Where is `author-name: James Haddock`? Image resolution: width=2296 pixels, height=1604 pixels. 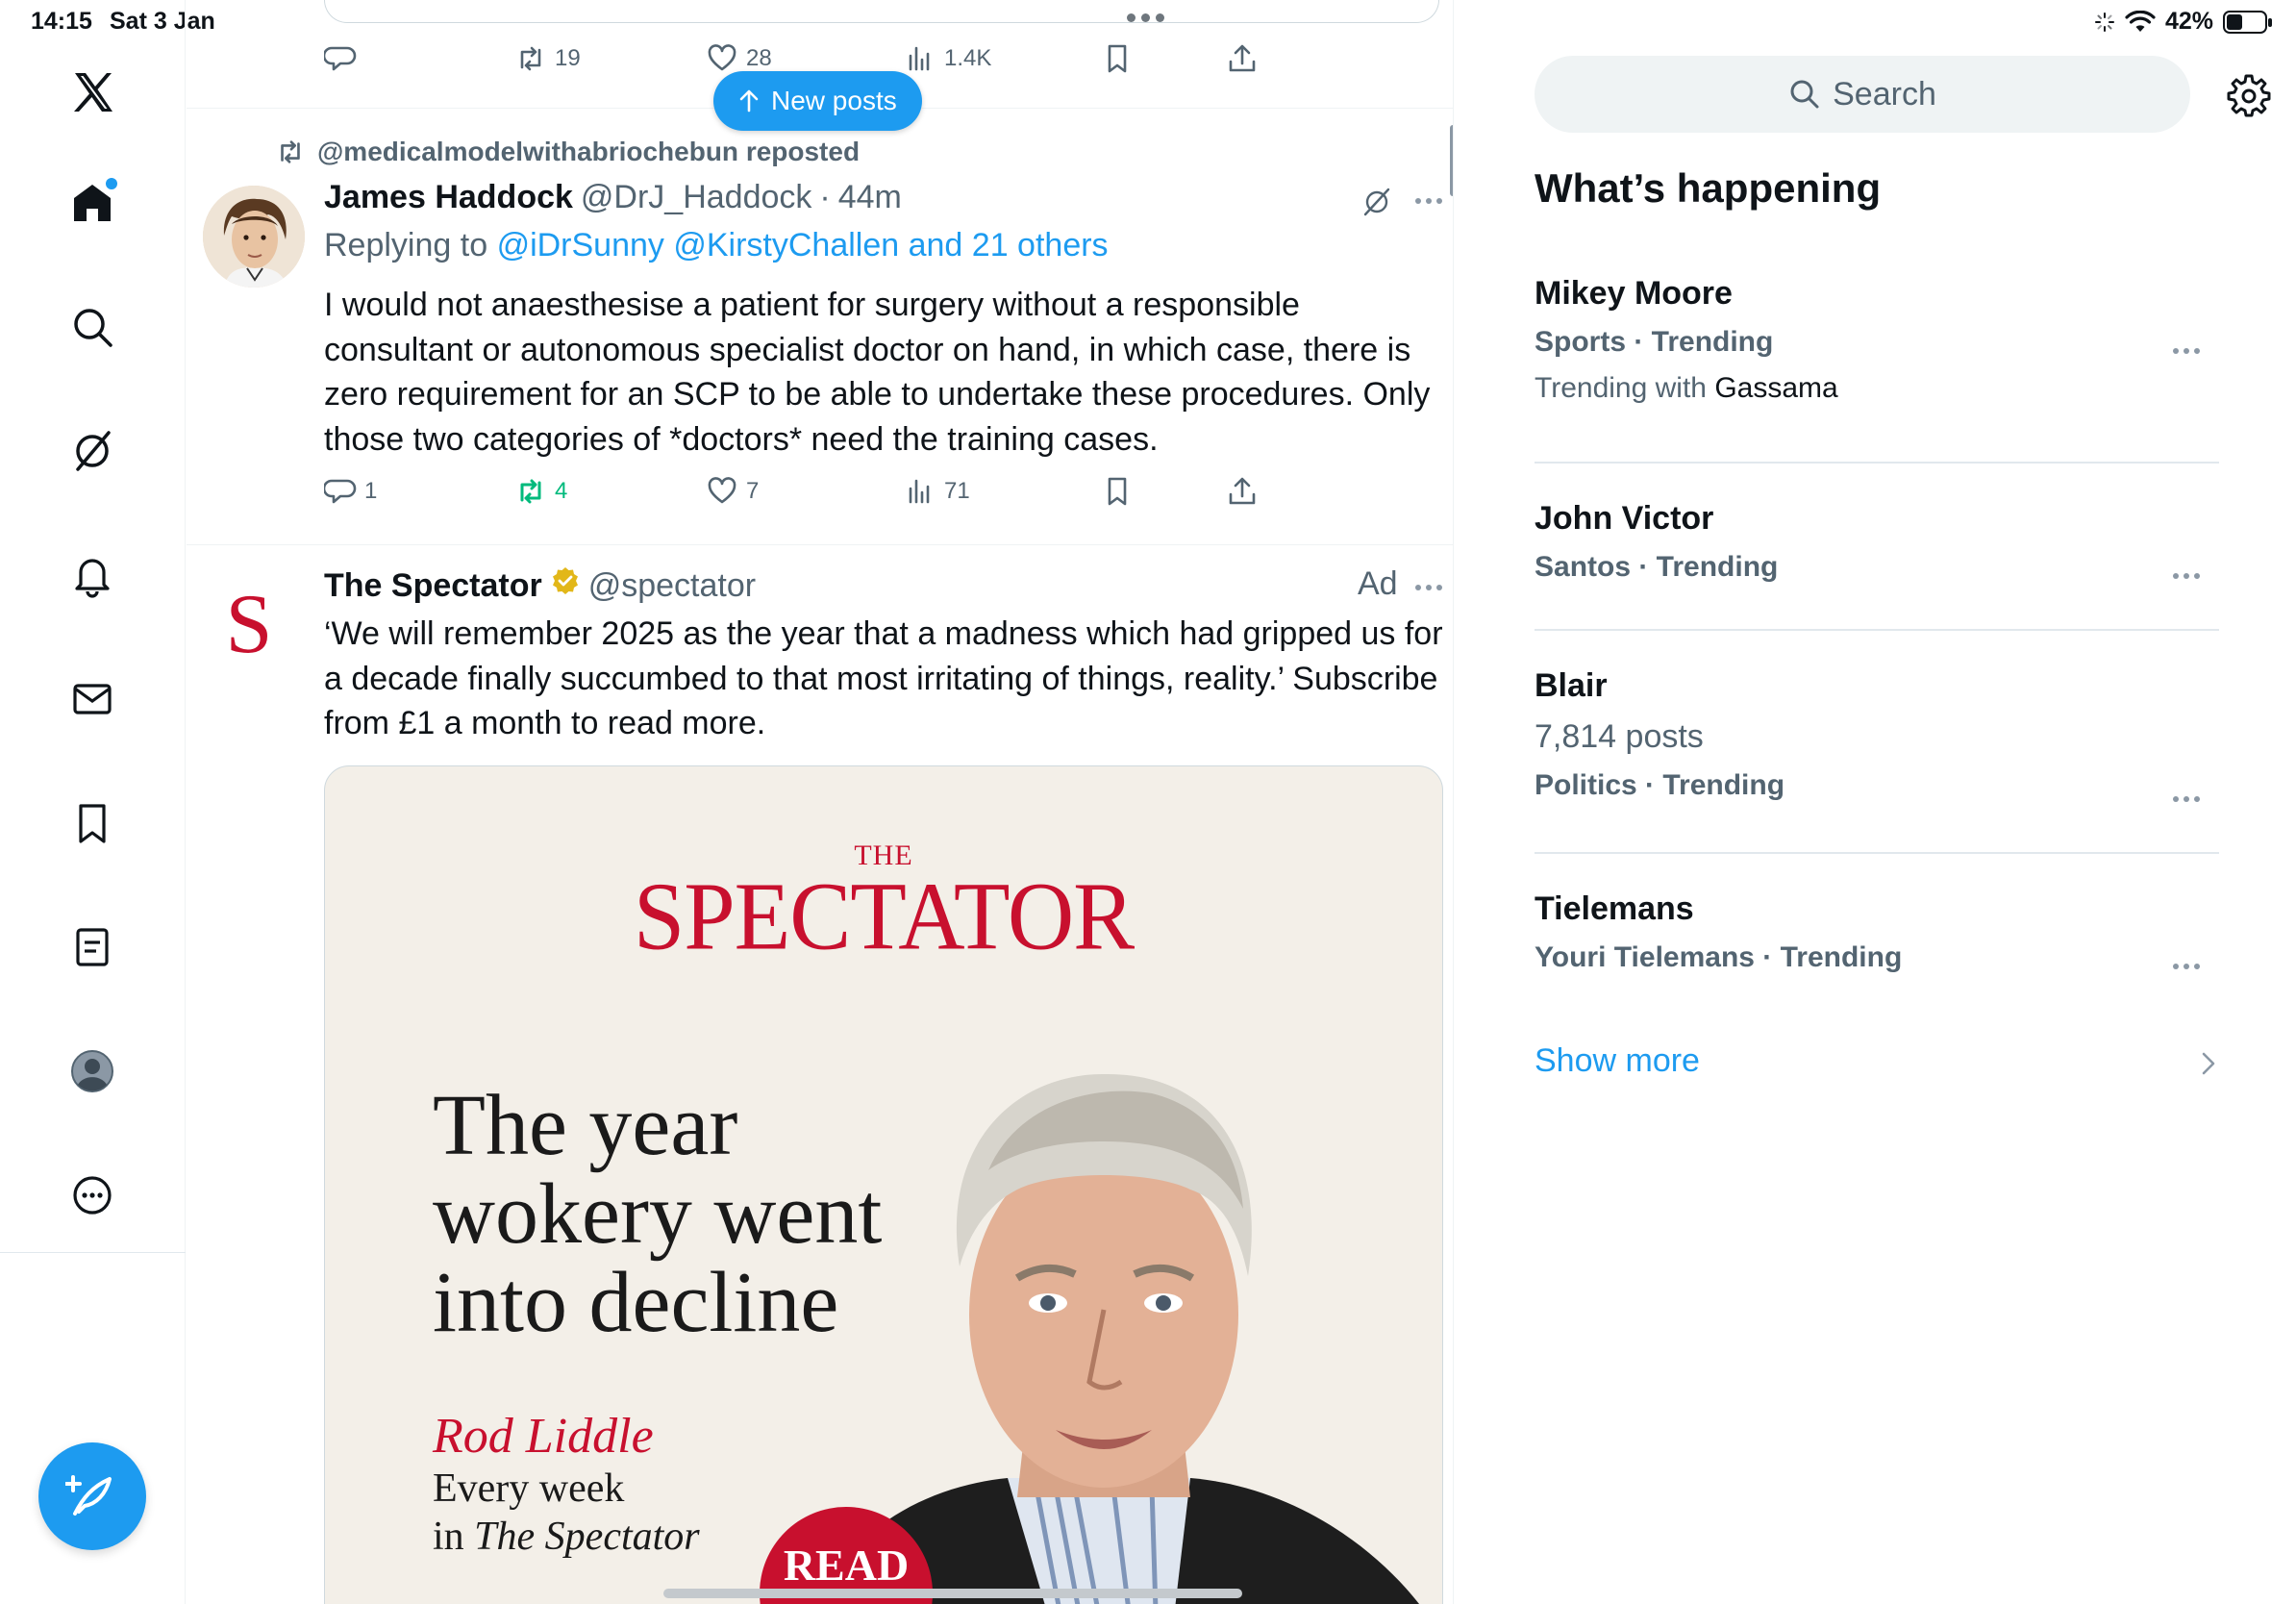
author-name: James Haddock is located at coordinates (448, 197).